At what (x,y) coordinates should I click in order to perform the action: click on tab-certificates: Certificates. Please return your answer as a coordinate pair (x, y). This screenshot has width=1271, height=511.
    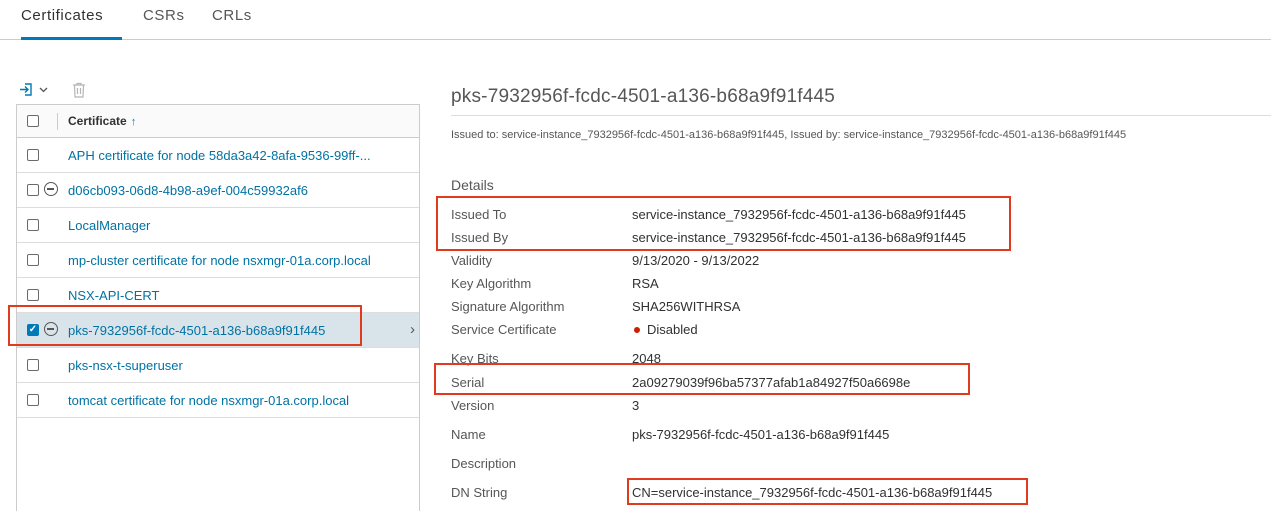
    Looking at the image, I should click on (62, 15).